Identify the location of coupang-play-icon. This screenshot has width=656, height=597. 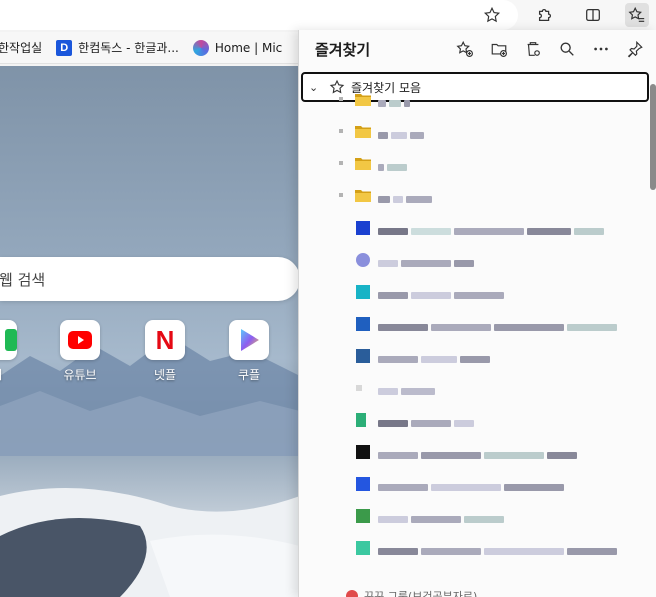
(249, 340).